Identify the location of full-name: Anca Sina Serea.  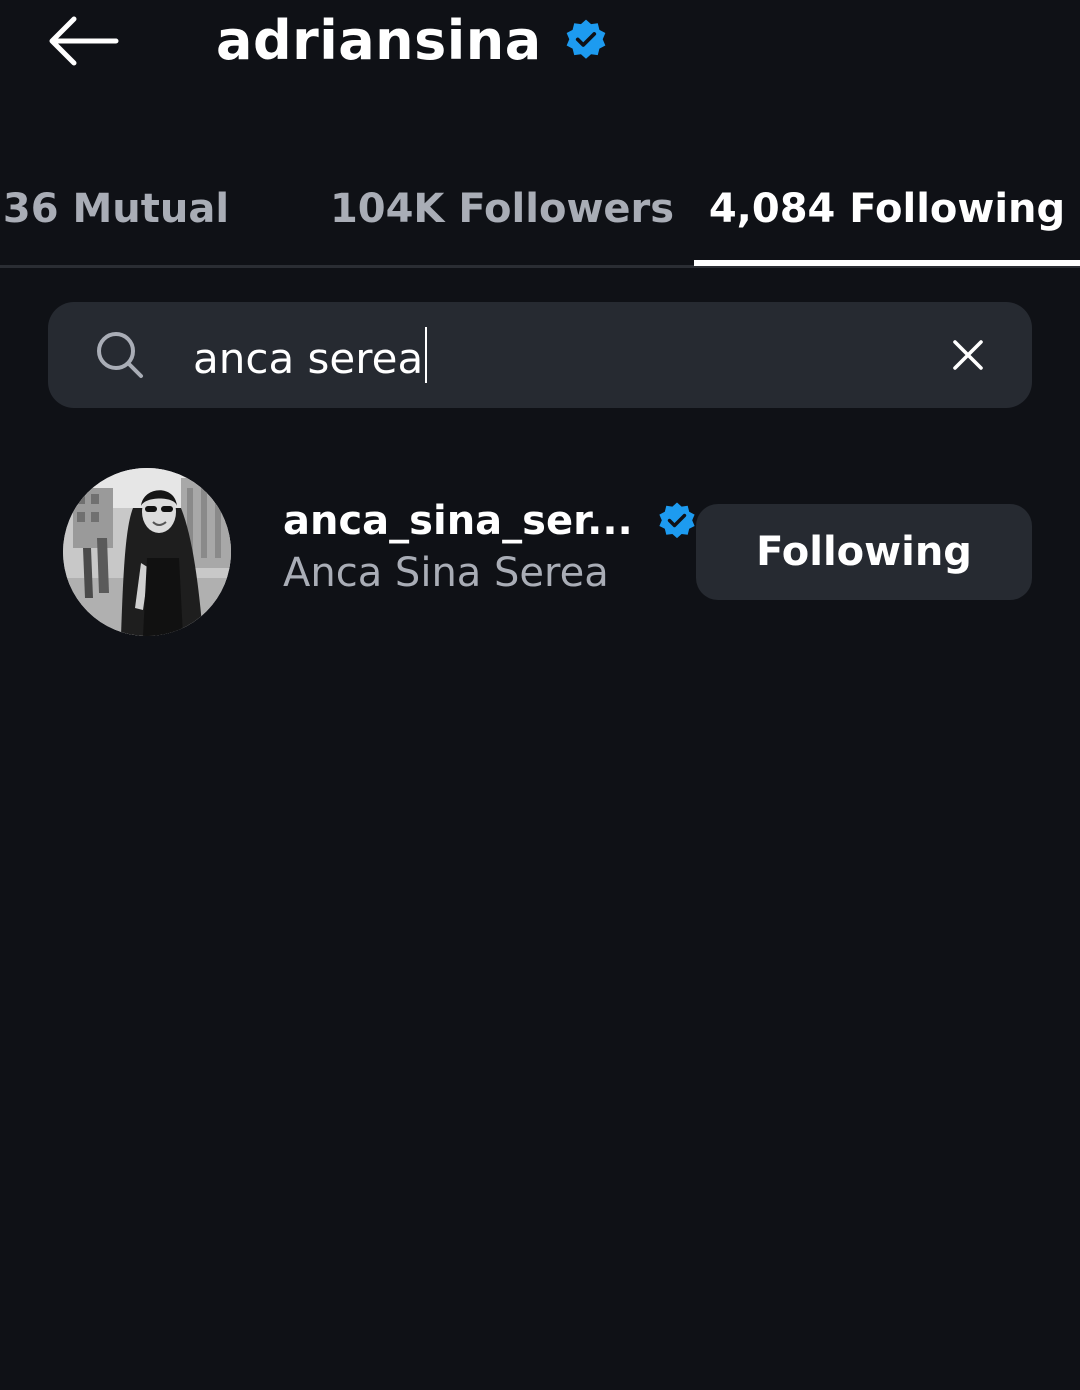
(446, 573).